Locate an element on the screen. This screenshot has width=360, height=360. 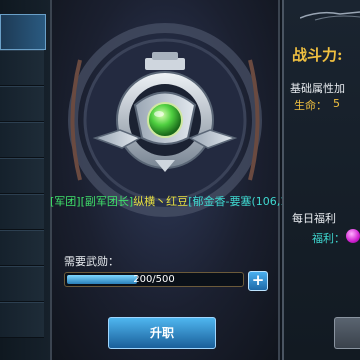
right-action-button is located at coordinates (347, 333).